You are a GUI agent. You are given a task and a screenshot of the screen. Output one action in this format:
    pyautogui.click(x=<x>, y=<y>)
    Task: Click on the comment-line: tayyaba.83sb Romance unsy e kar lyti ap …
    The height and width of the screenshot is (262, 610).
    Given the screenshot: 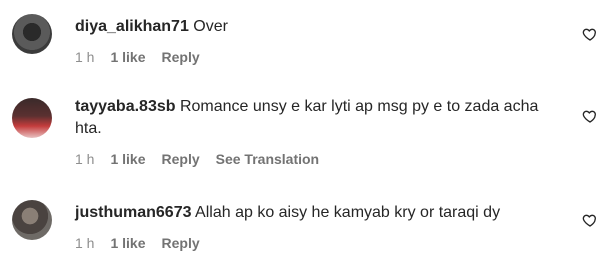 What is the action you would take?
    pyautogui.click(x=307, y=118)
    